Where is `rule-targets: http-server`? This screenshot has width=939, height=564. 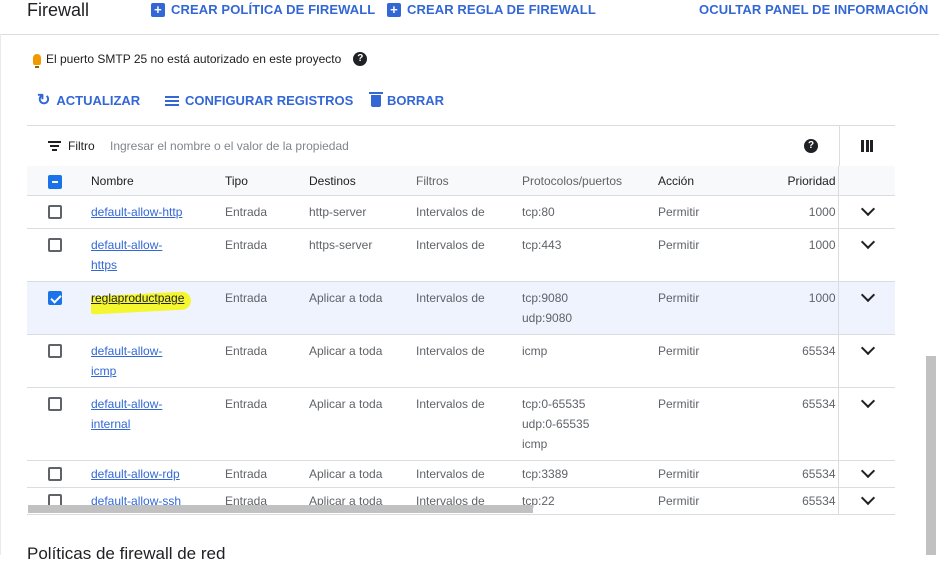
rule-targets: http-server is located at coordinates (362, 212).